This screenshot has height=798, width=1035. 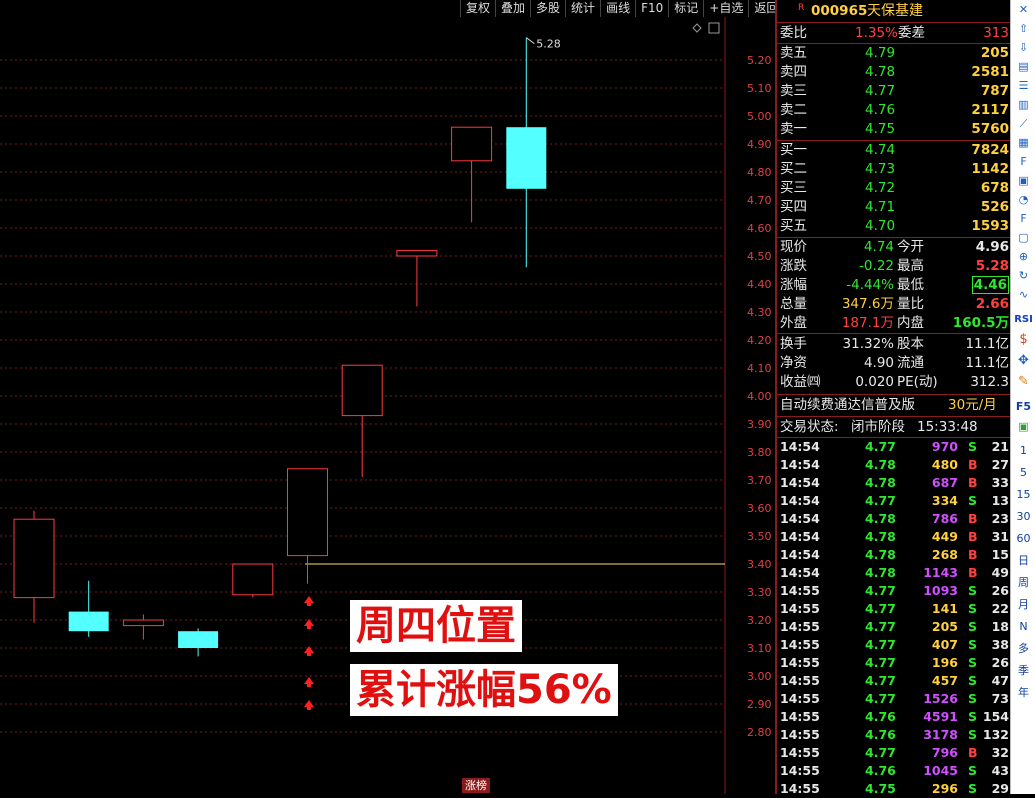 I want to click on dollar-icon: $, so click(x=1023, y=340).